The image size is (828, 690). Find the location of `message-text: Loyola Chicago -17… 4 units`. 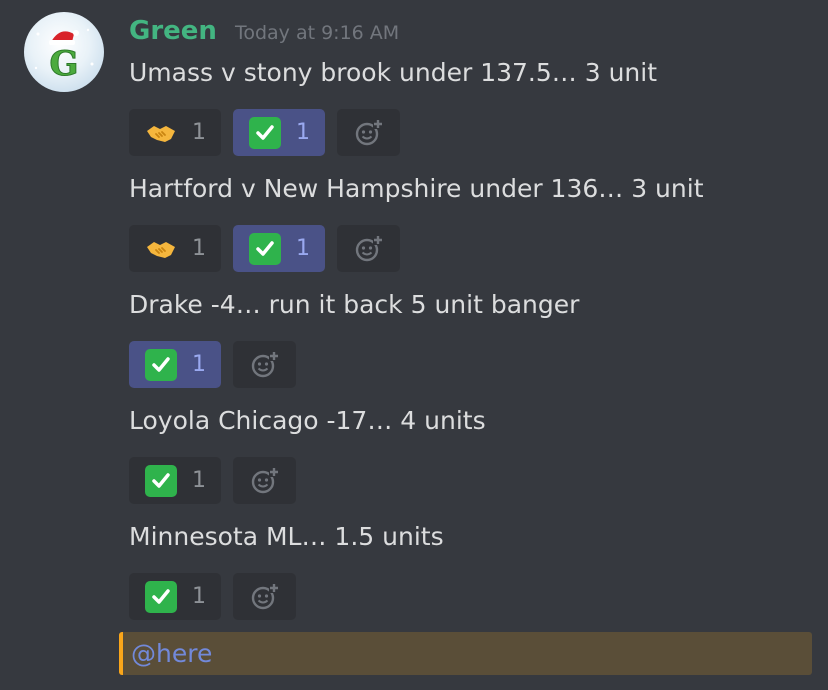

message-text: Loyola Chicago -17… 4 units is located at coordinates (307, 420).